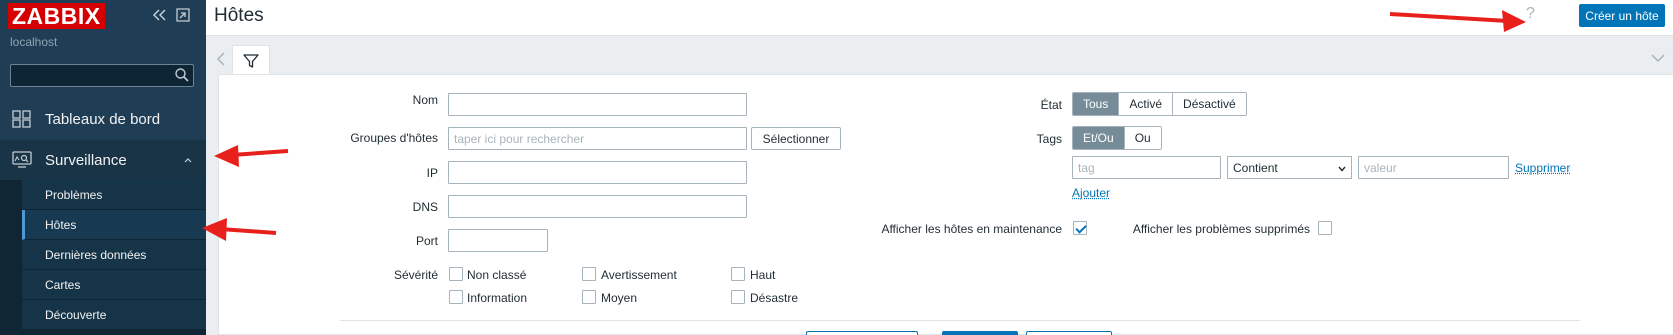 The image size is (1673, 335). What do you see at coordinates (21, 119) in the screenshot?
I see `dashboard-icon` at bounding box center [21, 119].